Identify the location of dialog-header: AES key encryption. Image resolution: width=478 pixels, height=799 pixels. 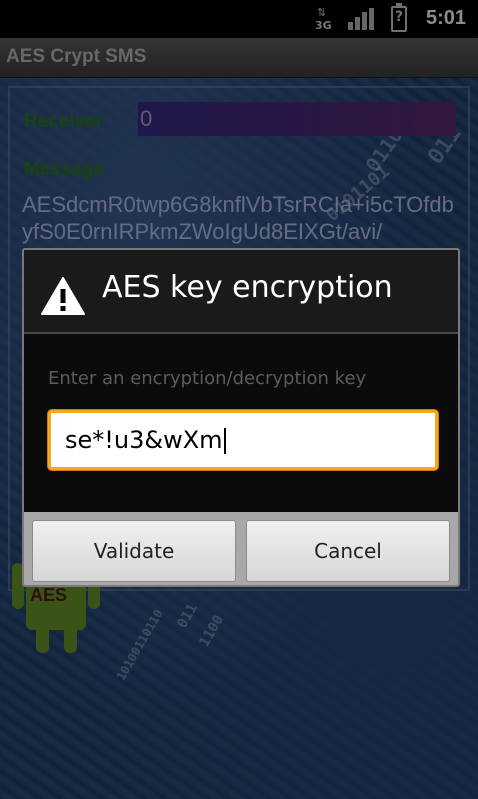
(241, 291).